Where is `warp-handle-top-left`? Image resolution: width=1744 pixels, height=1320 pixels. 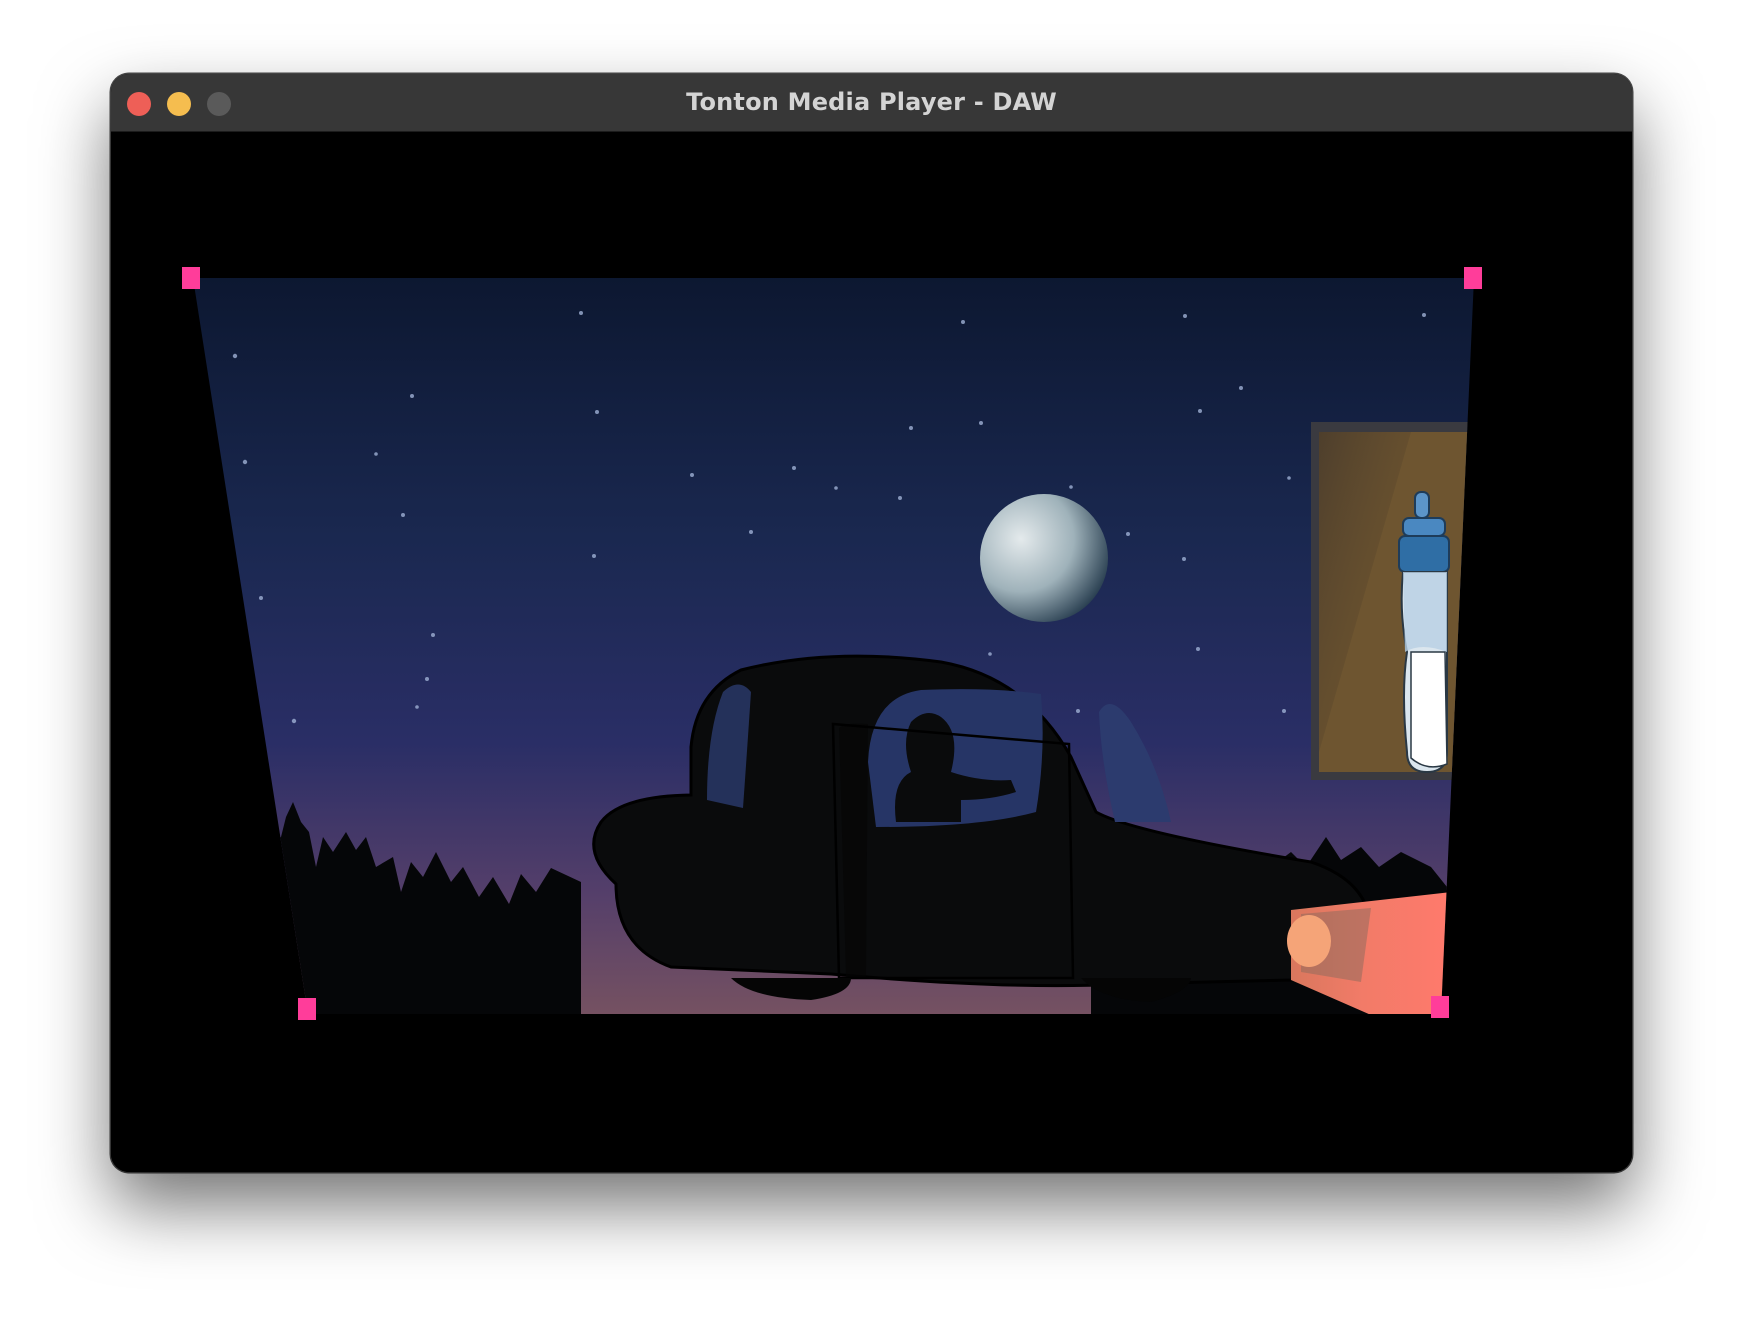
warp-handle-top-left is located at coordinates (191, 278).